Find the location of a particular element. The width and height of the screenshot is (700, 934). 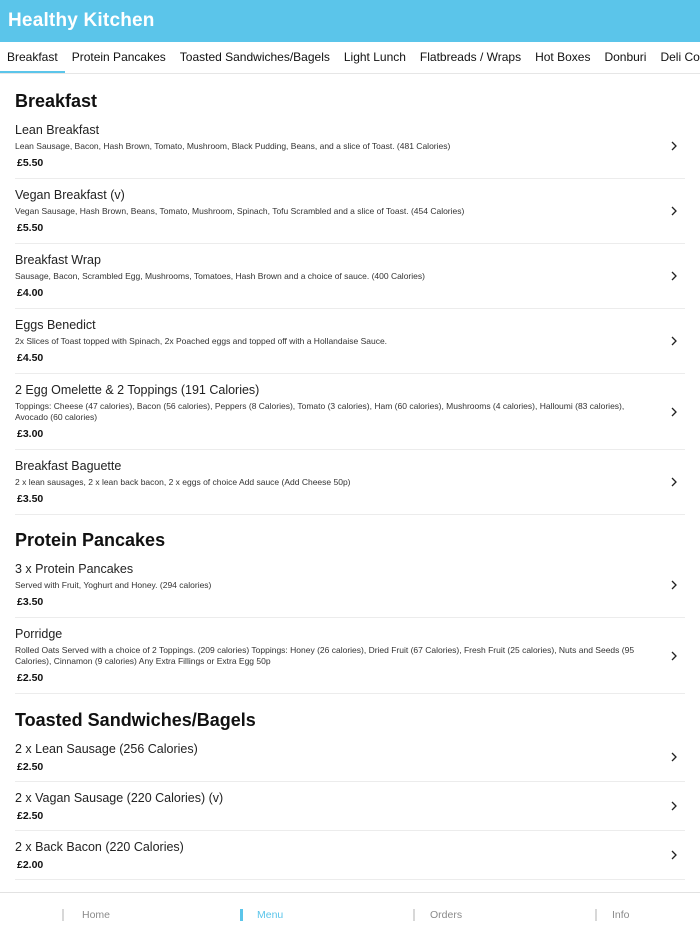

info-icon is located at coordinates (596, 915).